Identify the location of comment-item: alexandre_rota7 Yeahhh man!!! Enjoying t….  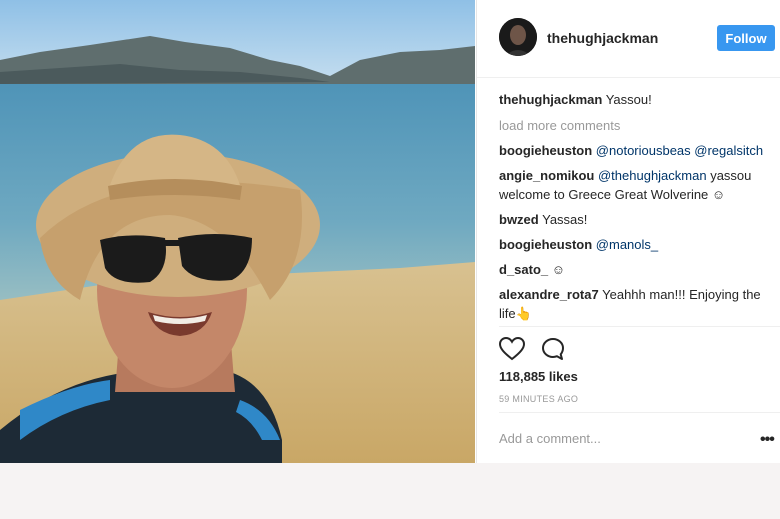
(636, 304).